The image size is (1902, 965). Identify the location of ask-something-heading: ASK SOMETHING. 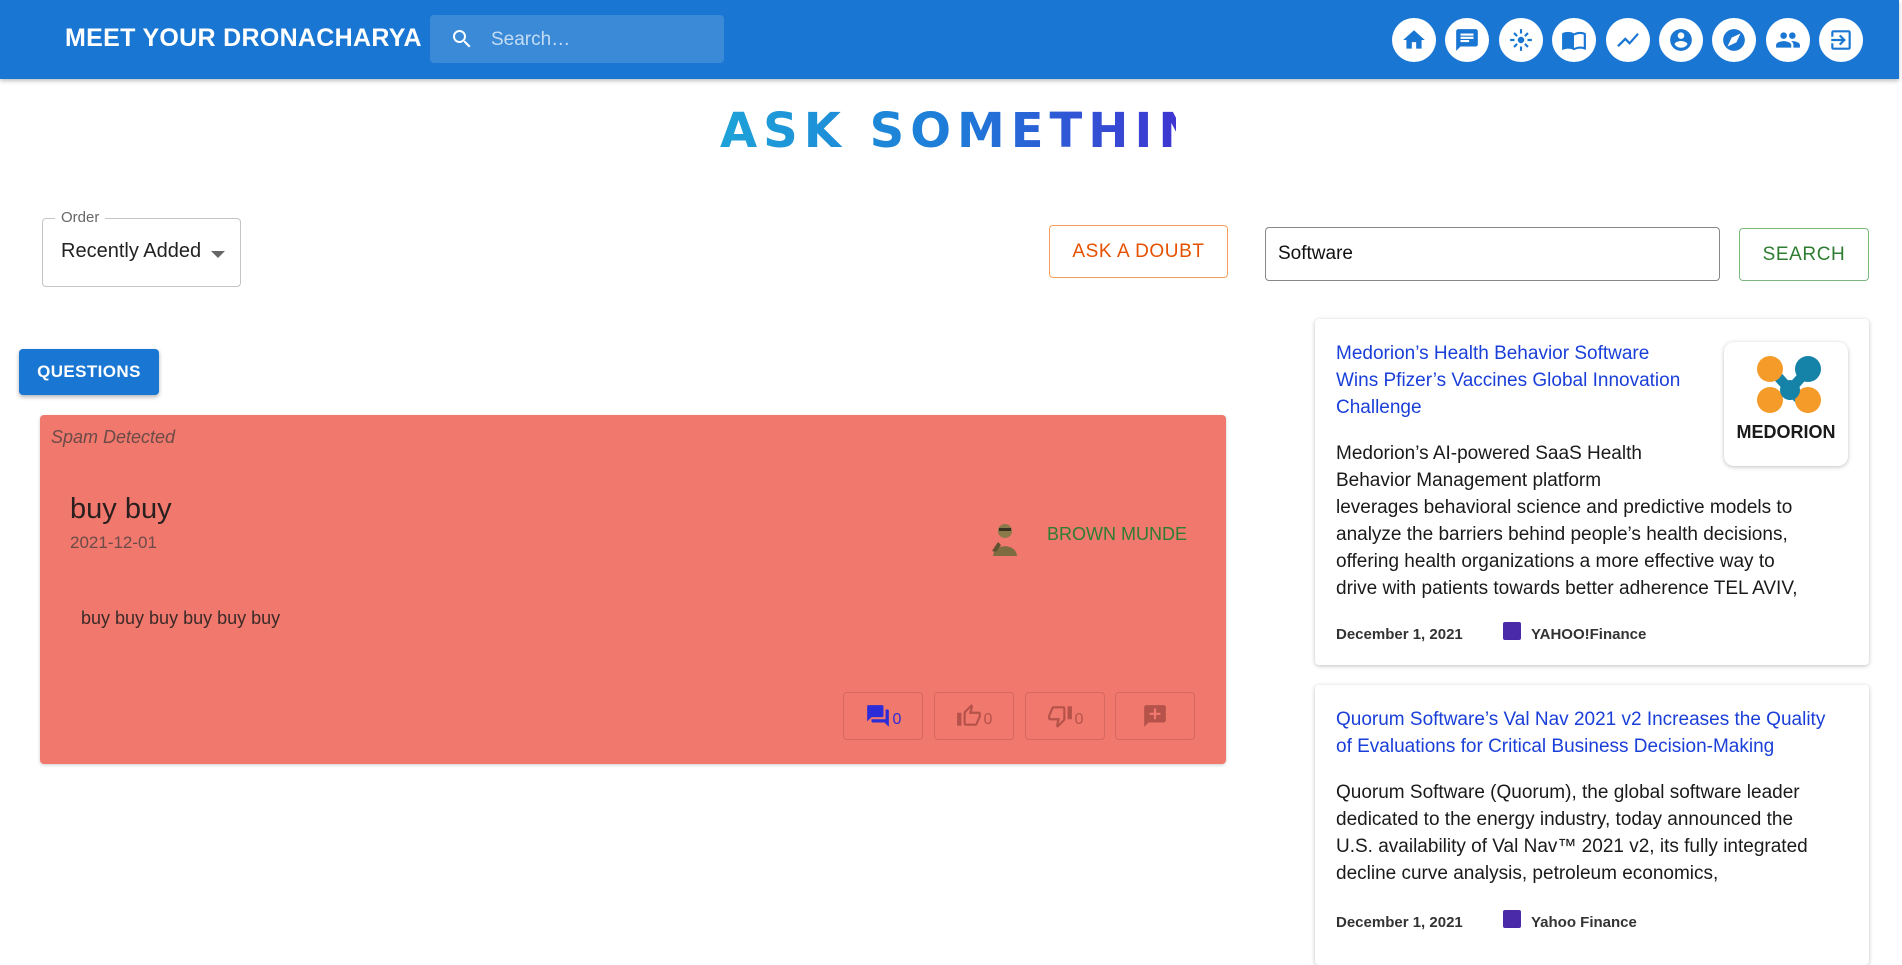
(948, 130).